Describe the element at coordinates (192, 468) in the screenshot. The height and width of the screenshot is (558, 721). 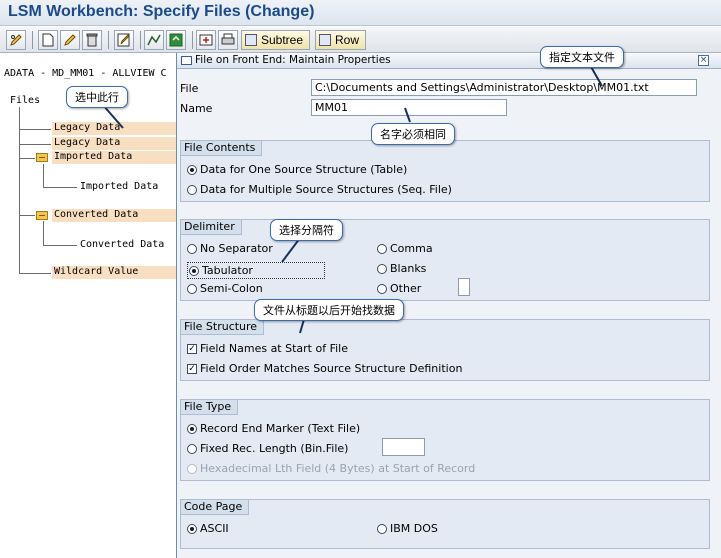
I see `radio-disabled-icon` at that location.